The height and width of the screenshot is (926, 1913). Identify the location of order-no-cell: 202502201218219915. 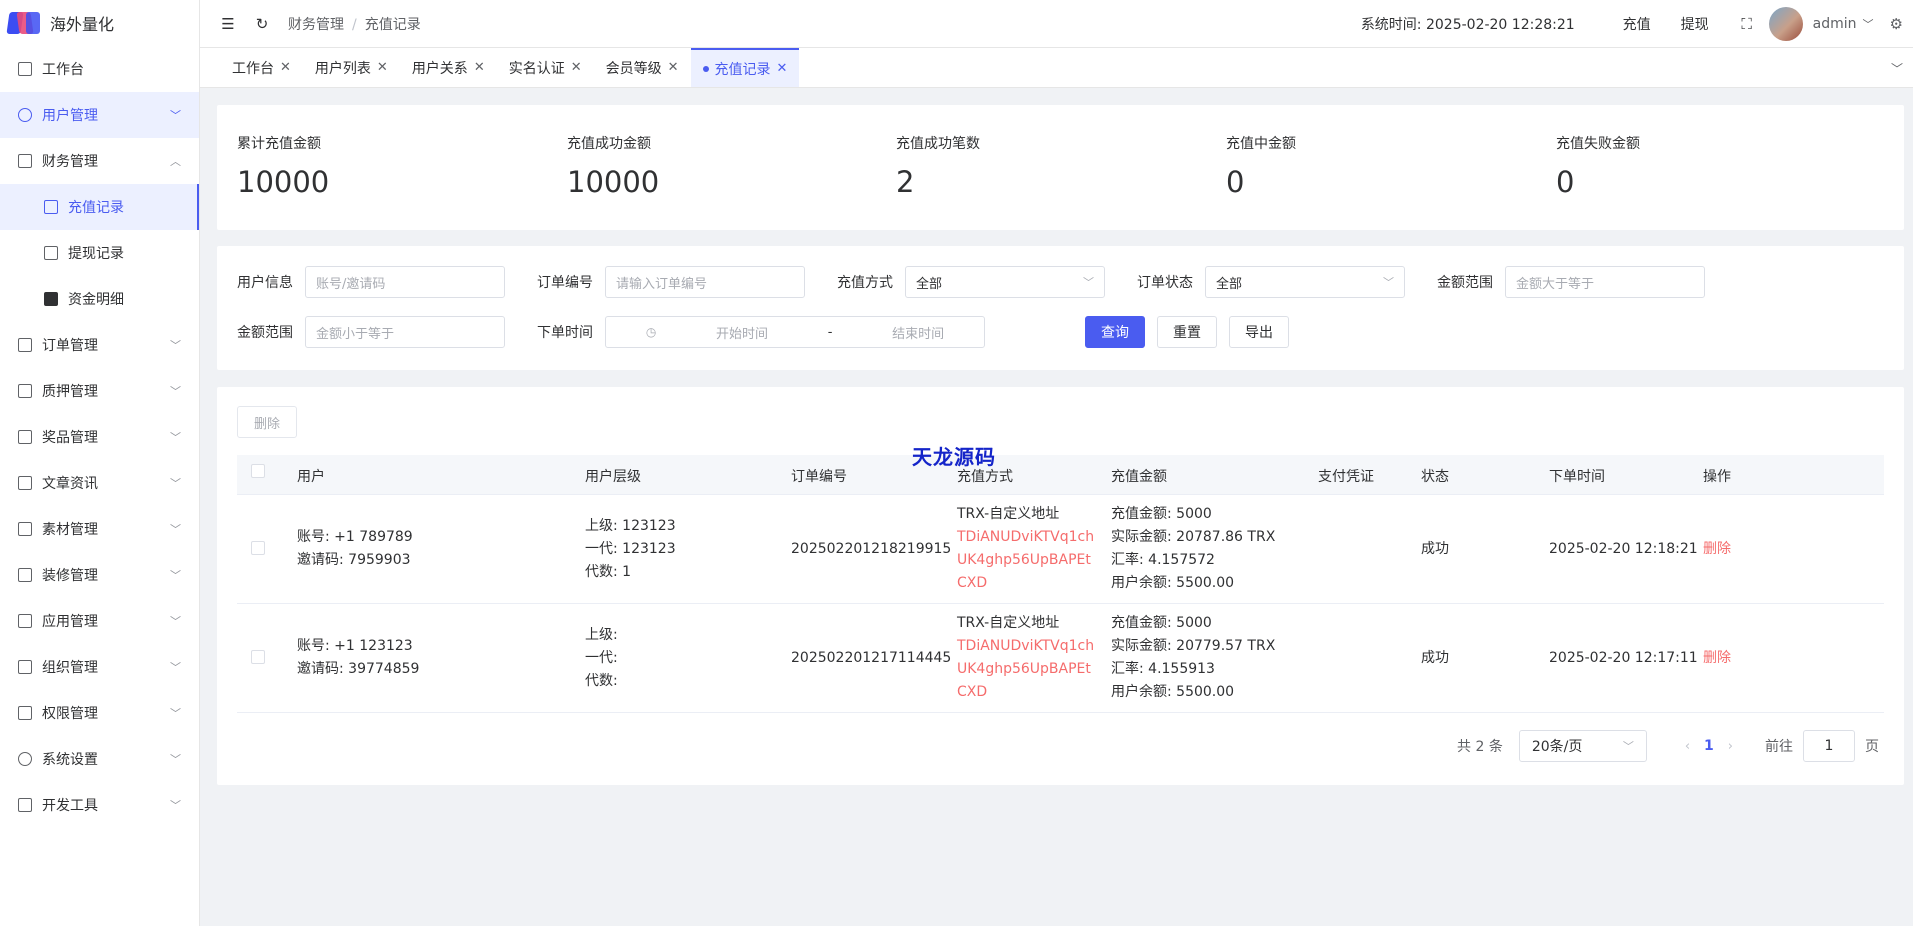
(871, 549).